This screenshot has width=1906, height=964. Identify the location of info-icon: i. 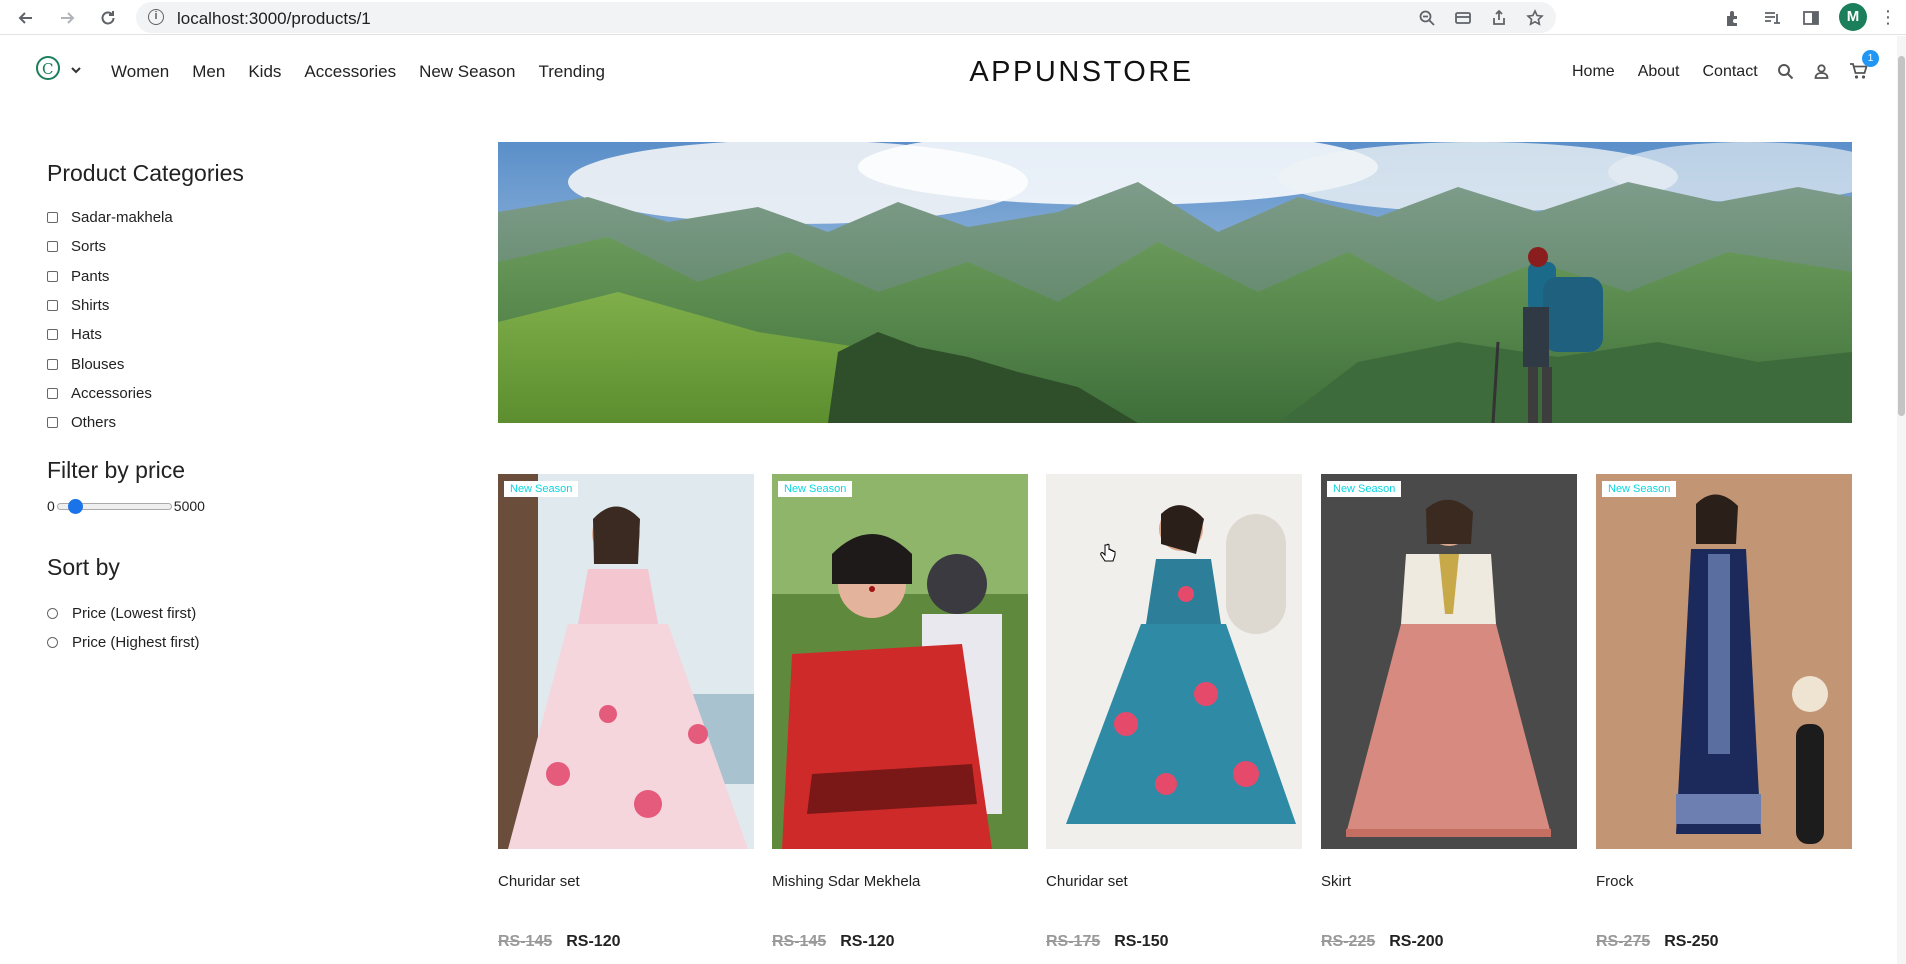
(156, 17).